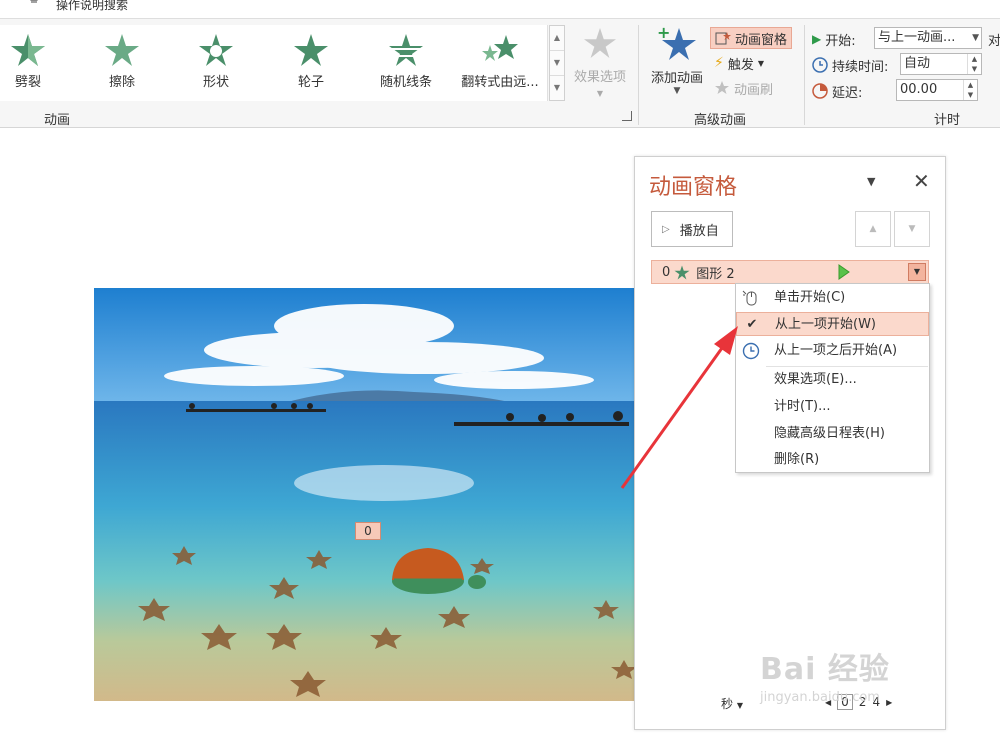 The height and width of the screenshot is (750, 1000). I want to click on delay-field: 00.00 ▲ ▼, so click(937, 90).